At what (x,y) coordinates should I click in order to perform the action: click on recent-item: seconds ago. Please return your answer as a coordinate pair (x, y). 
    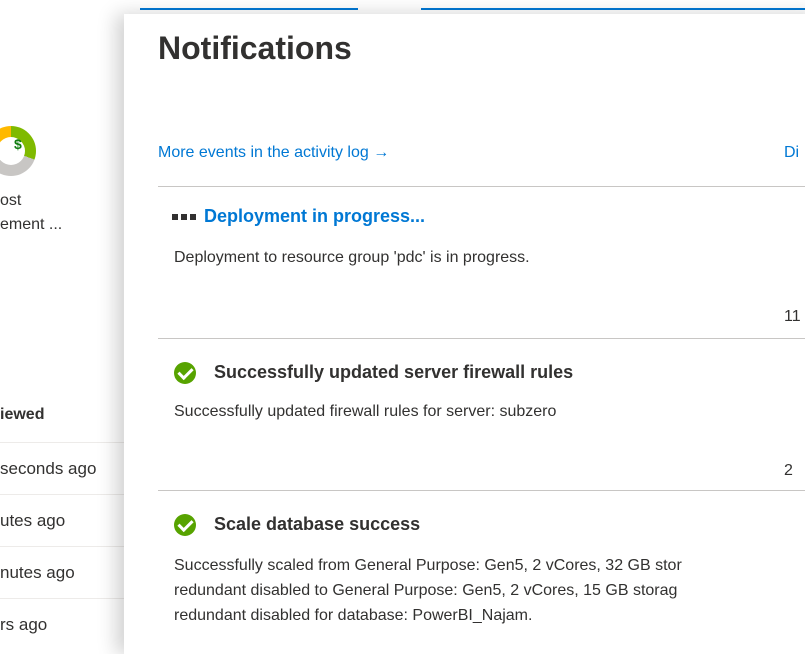
    Looking at the image, I should click on (70, 468).